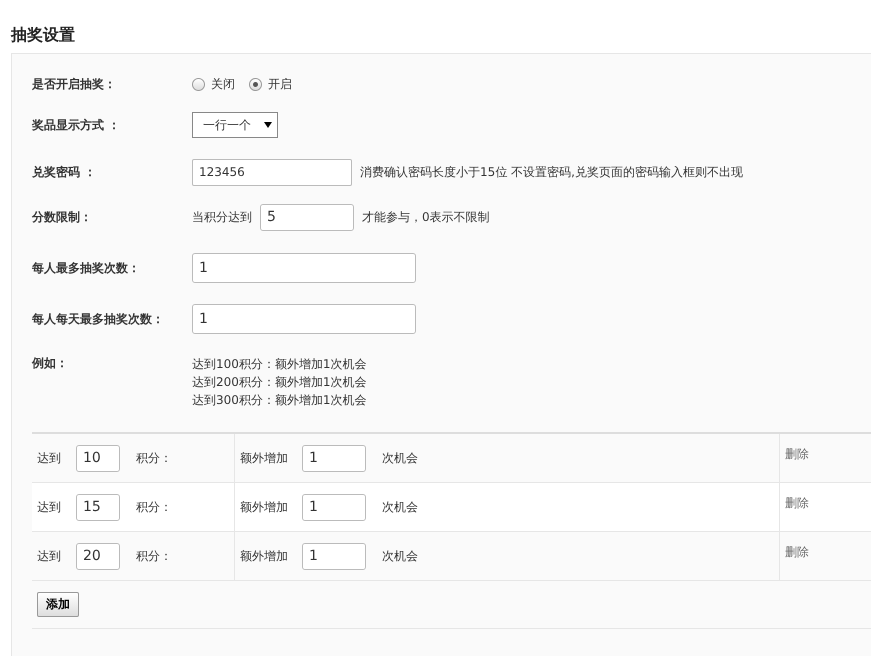 The width and height of the screenshot is (871, 656). I want to click on field-label: 是否开启抽奖：, so click(74, 84).